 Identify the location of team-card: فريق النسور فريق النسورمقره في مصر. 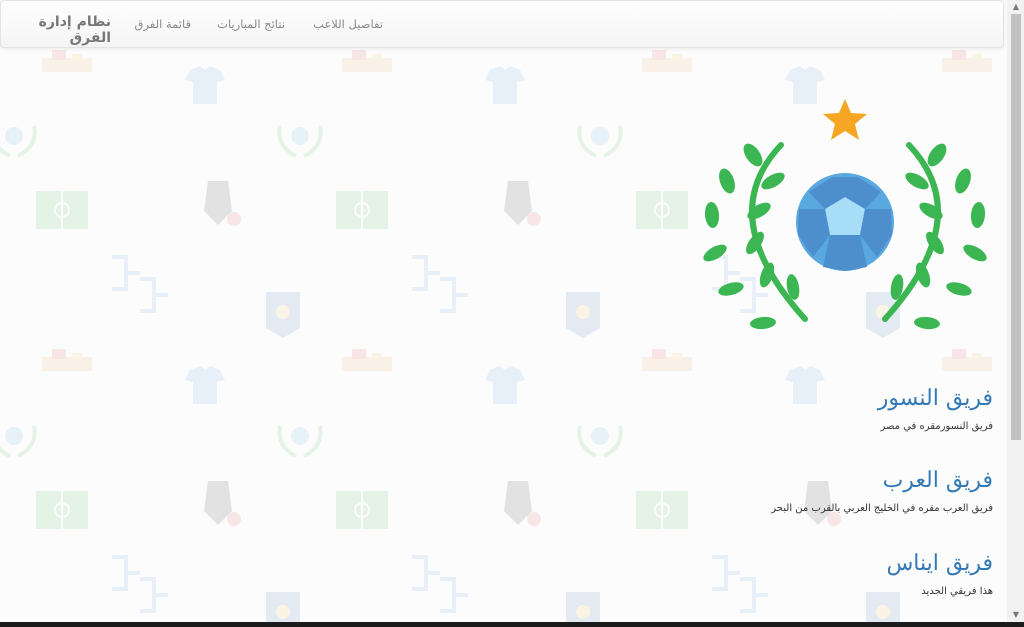
(935, 409).